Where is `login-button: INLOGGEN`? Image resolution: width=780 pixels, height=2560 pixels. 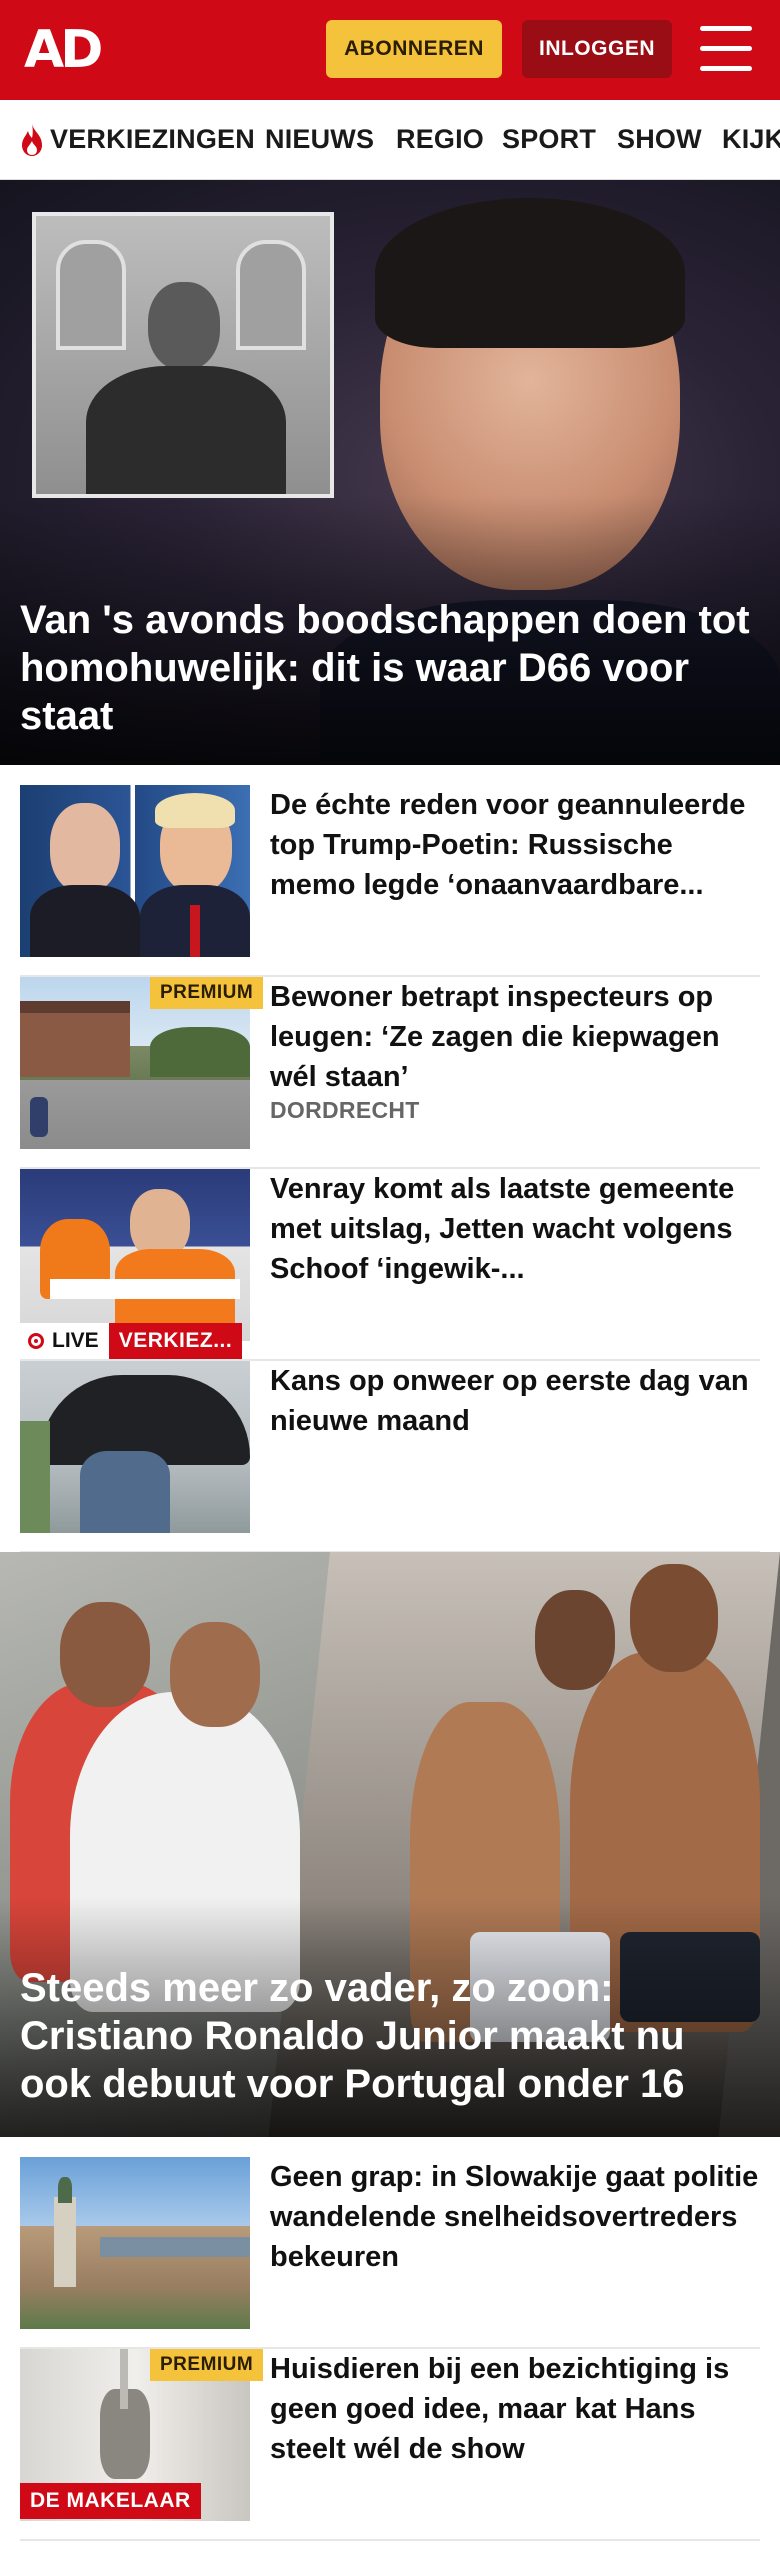
login-button: INLOGGEN is located at coordinates (597, 49).